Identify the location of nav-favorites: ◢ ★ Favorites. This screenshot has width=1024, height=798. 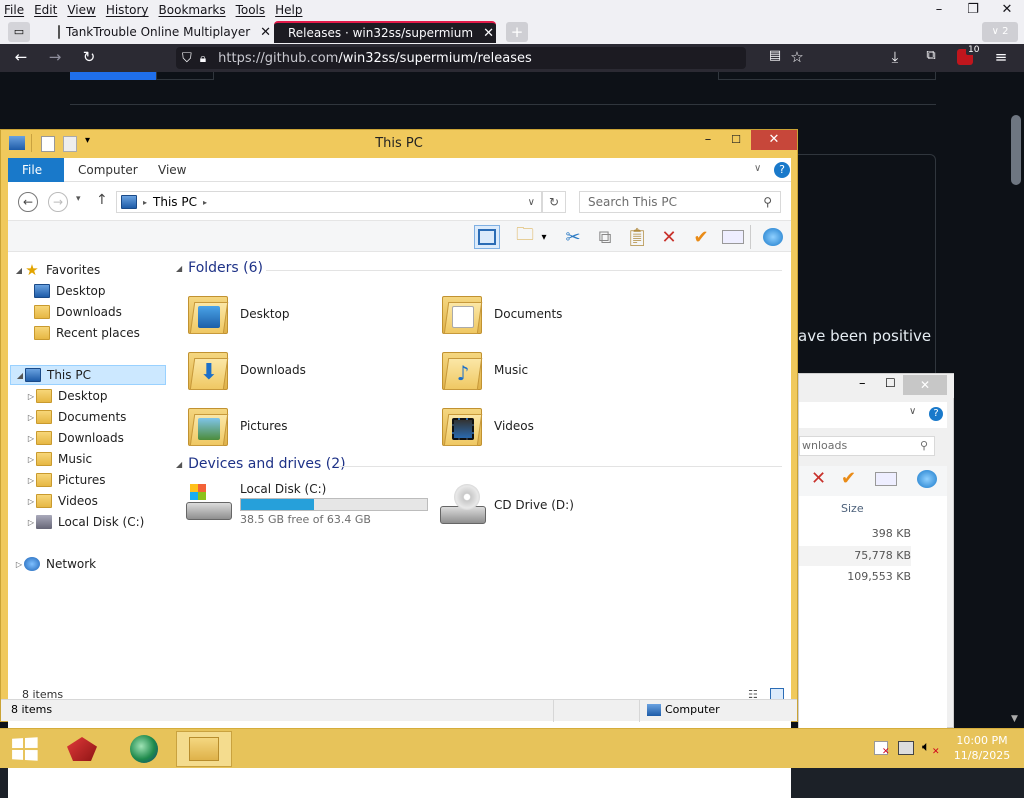
(57, 270).